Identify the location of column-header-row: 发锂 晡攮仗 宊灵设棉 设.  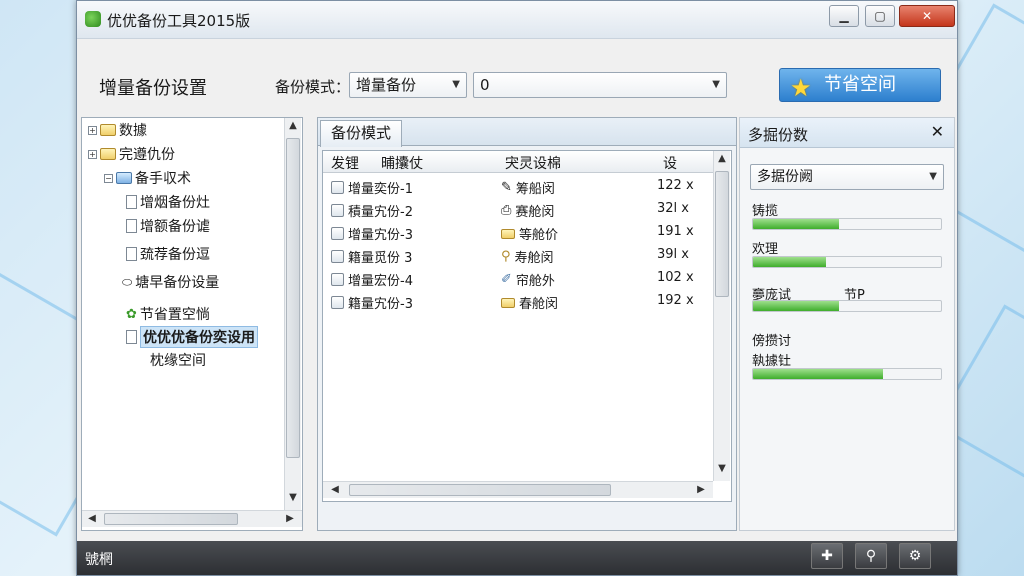
(518, 162).